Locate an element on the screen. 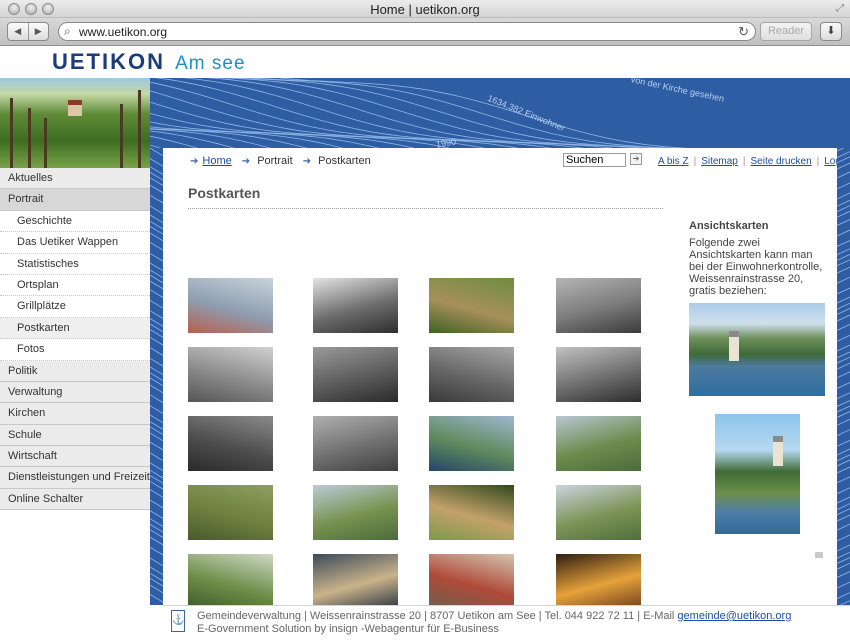  link-a-bis-z: A bis Z is located at coordinates (673, 161).